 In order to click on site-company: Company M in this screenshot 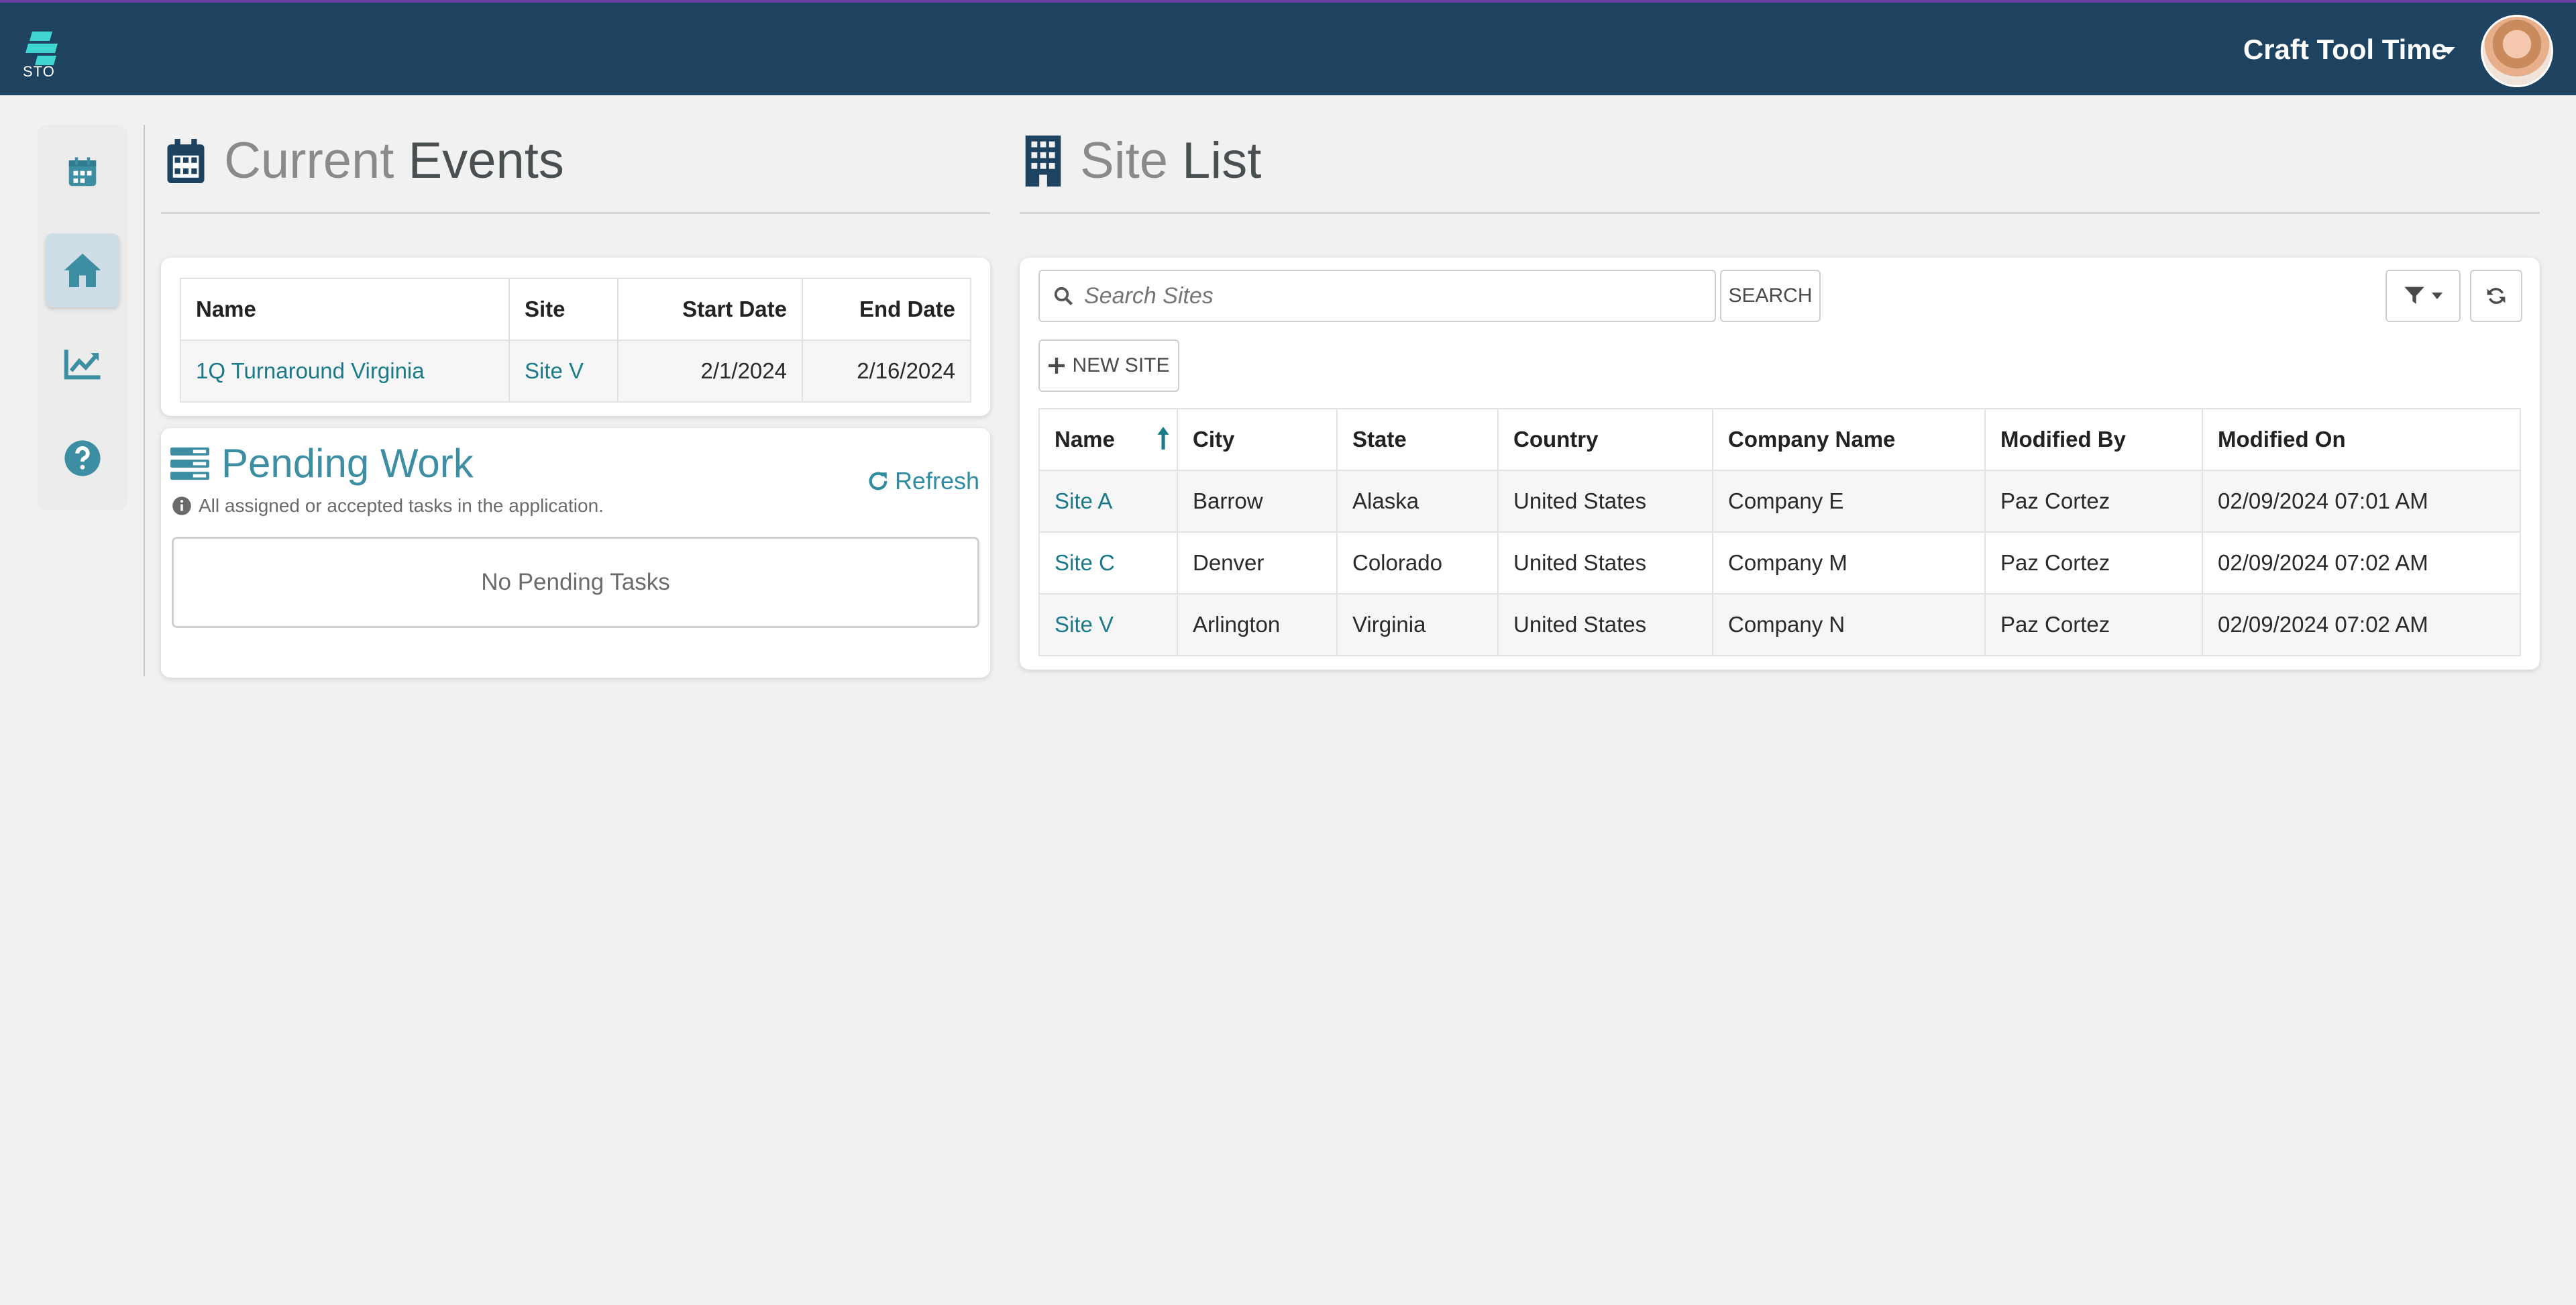, I will do `click(1849, 562)`.